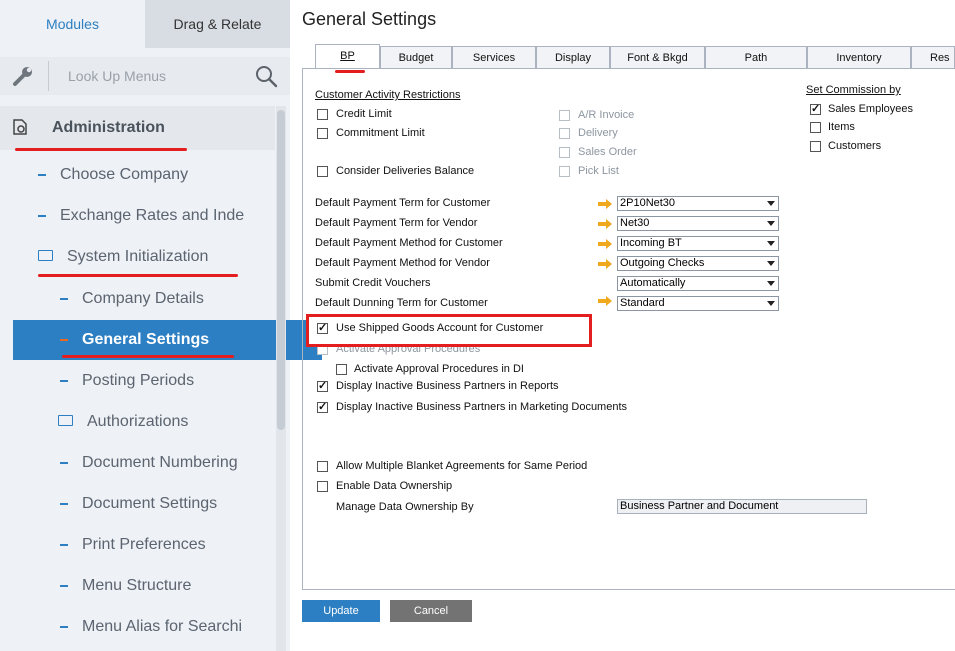 The image size is (955, 651). I want to click on menu-item-label: Document Numbering, so click(160, 462).